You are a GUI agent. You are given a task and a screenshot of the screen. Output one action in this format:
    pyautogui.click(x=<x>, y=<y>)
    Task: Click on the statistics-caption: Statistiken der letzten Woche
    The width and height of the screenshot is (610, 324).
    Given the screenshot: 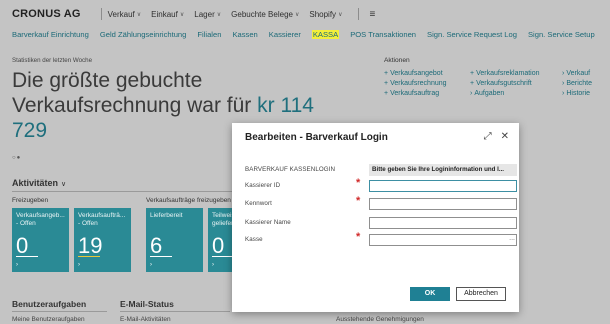 What is the action you would take?
    pyautogui.click(x=52, y=60)
    